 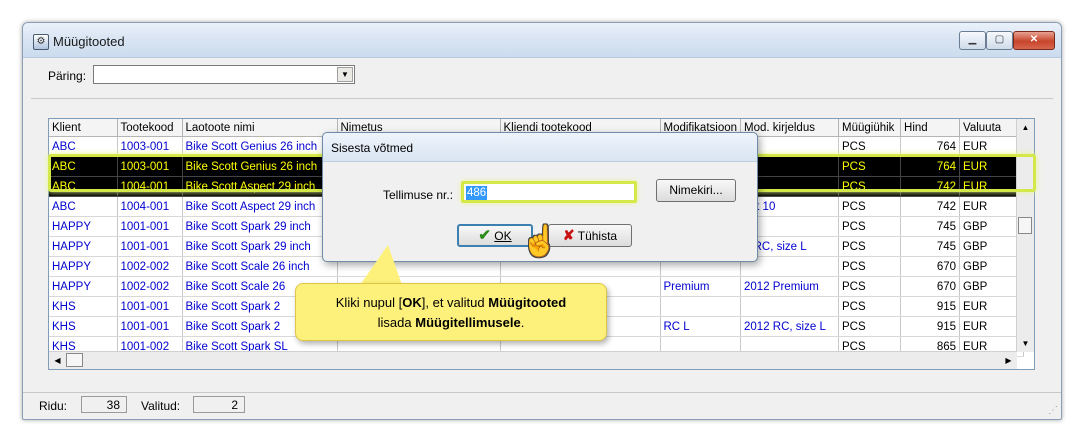 I want to click on horizontal-scrollbar: ◀ ▶, so click(x=533, y=360).